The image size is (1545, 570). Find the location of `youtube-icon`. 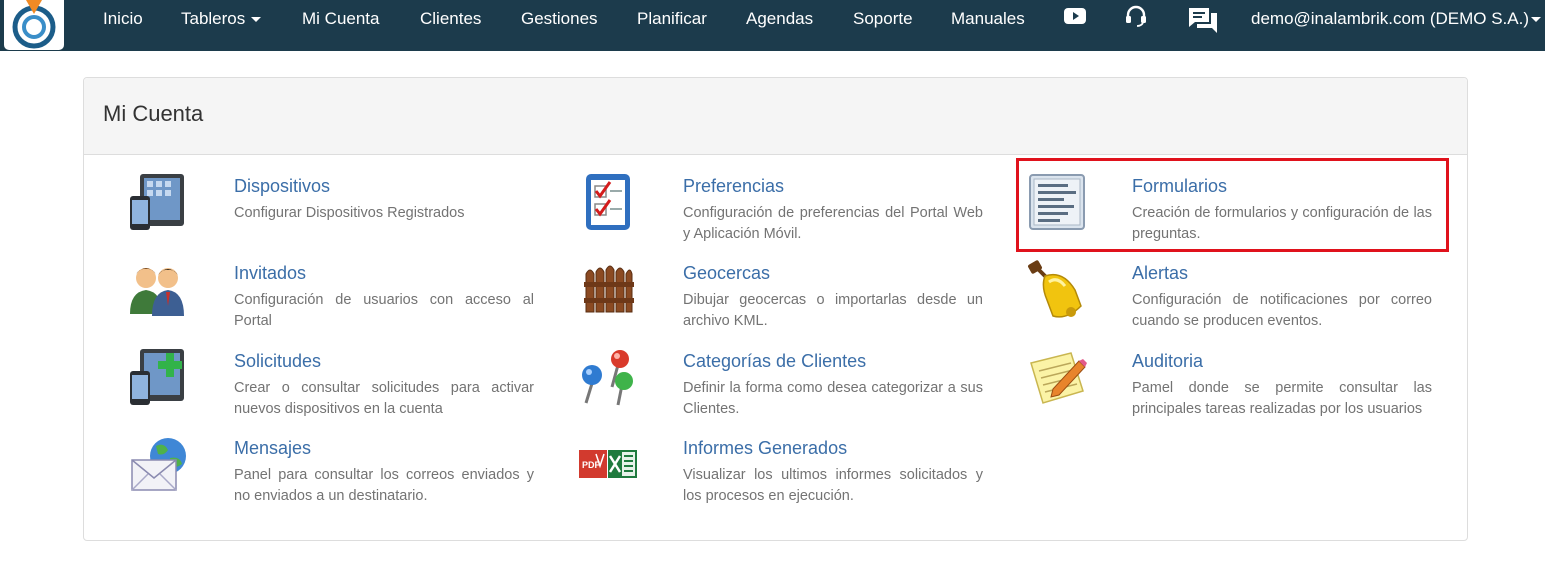

youtube-icon is located at coordinates (1075, 18).